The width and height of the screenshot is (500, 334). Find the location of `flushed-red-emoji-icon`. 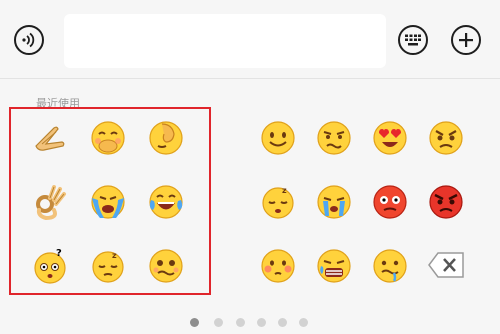

flushed-red-emoji-icon is located at coordinates (390, 202).